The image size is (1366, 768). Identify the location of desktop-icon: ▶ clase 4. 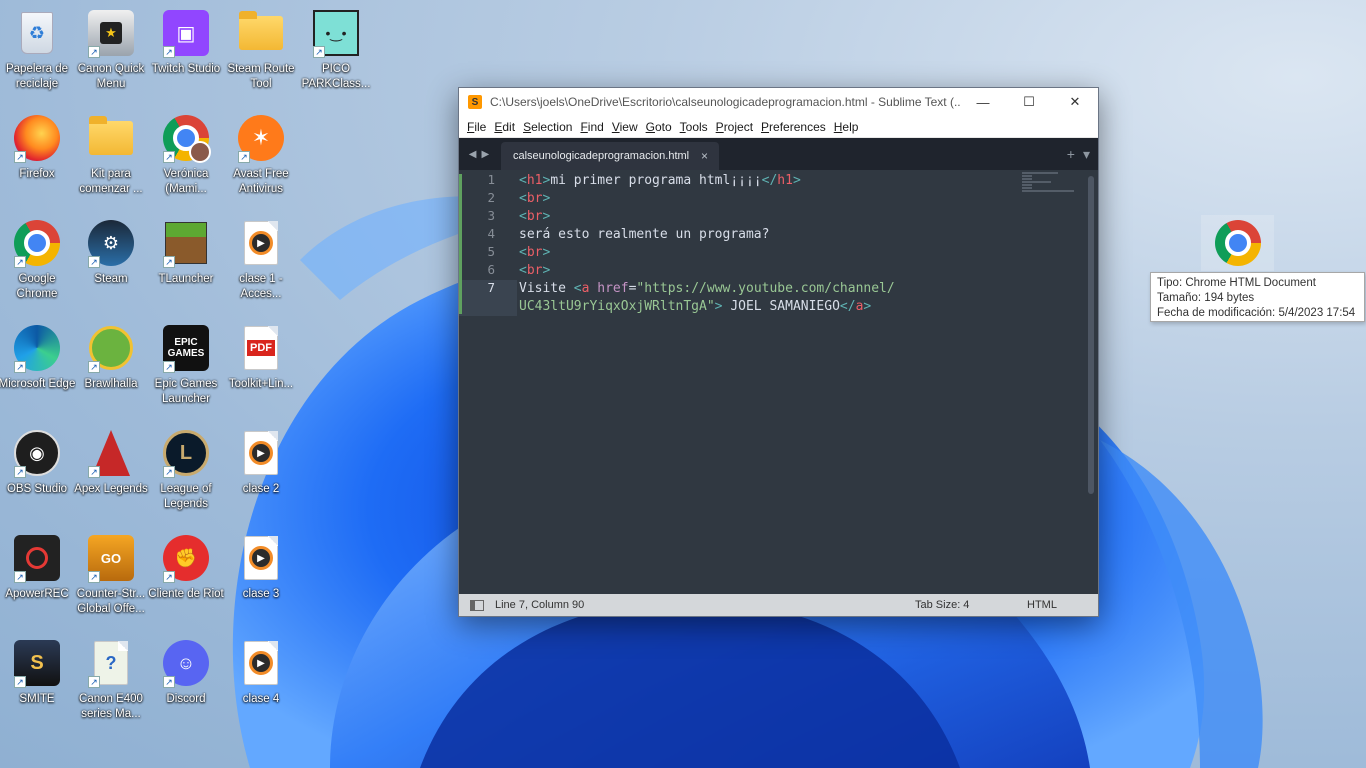
(261, 682).